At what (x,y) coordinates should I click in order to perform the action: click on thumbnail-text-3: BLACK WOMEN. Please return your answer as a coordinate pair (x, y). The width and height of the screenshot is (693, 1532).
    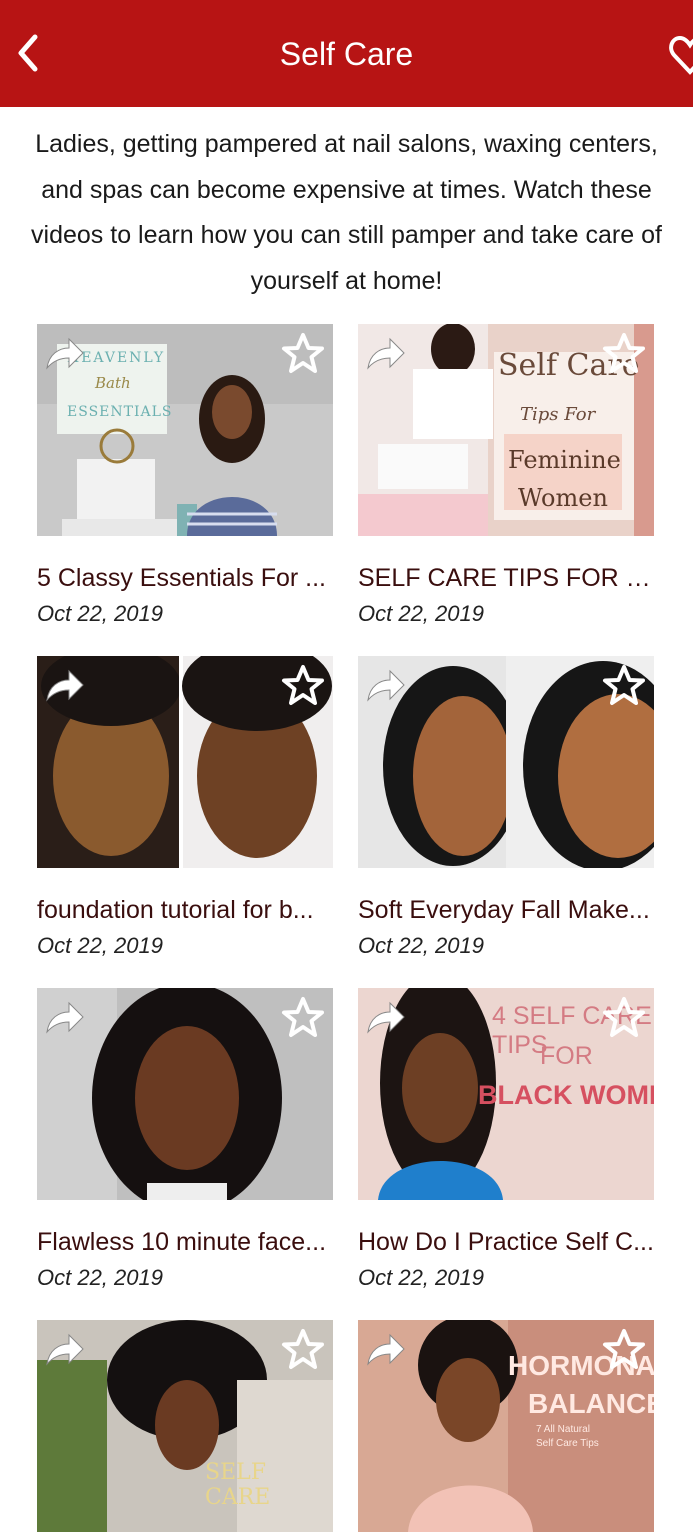
    Looking at the image, I should click on (566, 1095).